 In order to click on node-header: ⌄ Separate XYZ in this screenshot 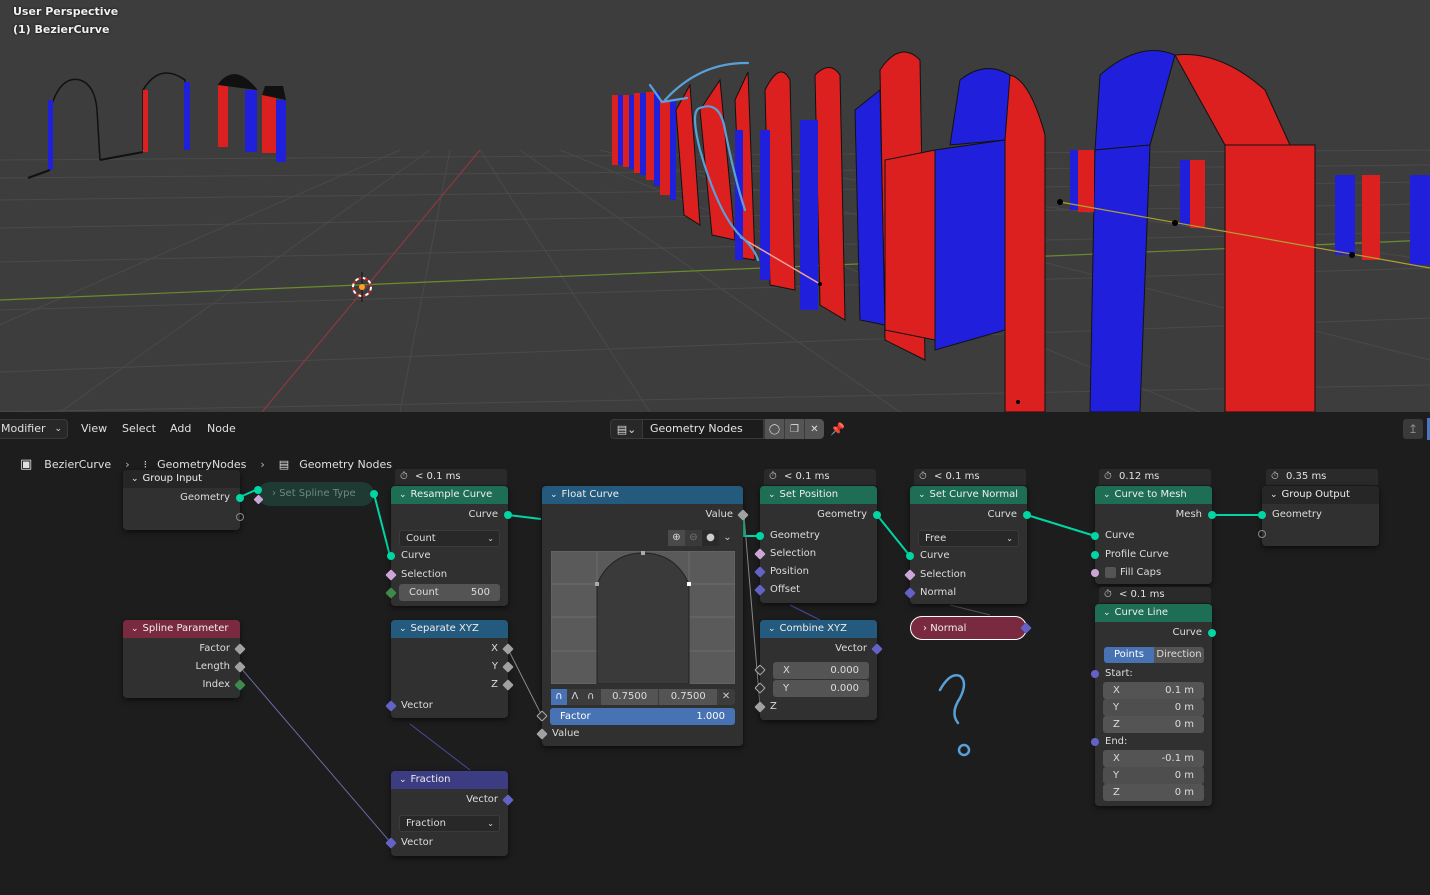, I will do `click(449, 629)`.